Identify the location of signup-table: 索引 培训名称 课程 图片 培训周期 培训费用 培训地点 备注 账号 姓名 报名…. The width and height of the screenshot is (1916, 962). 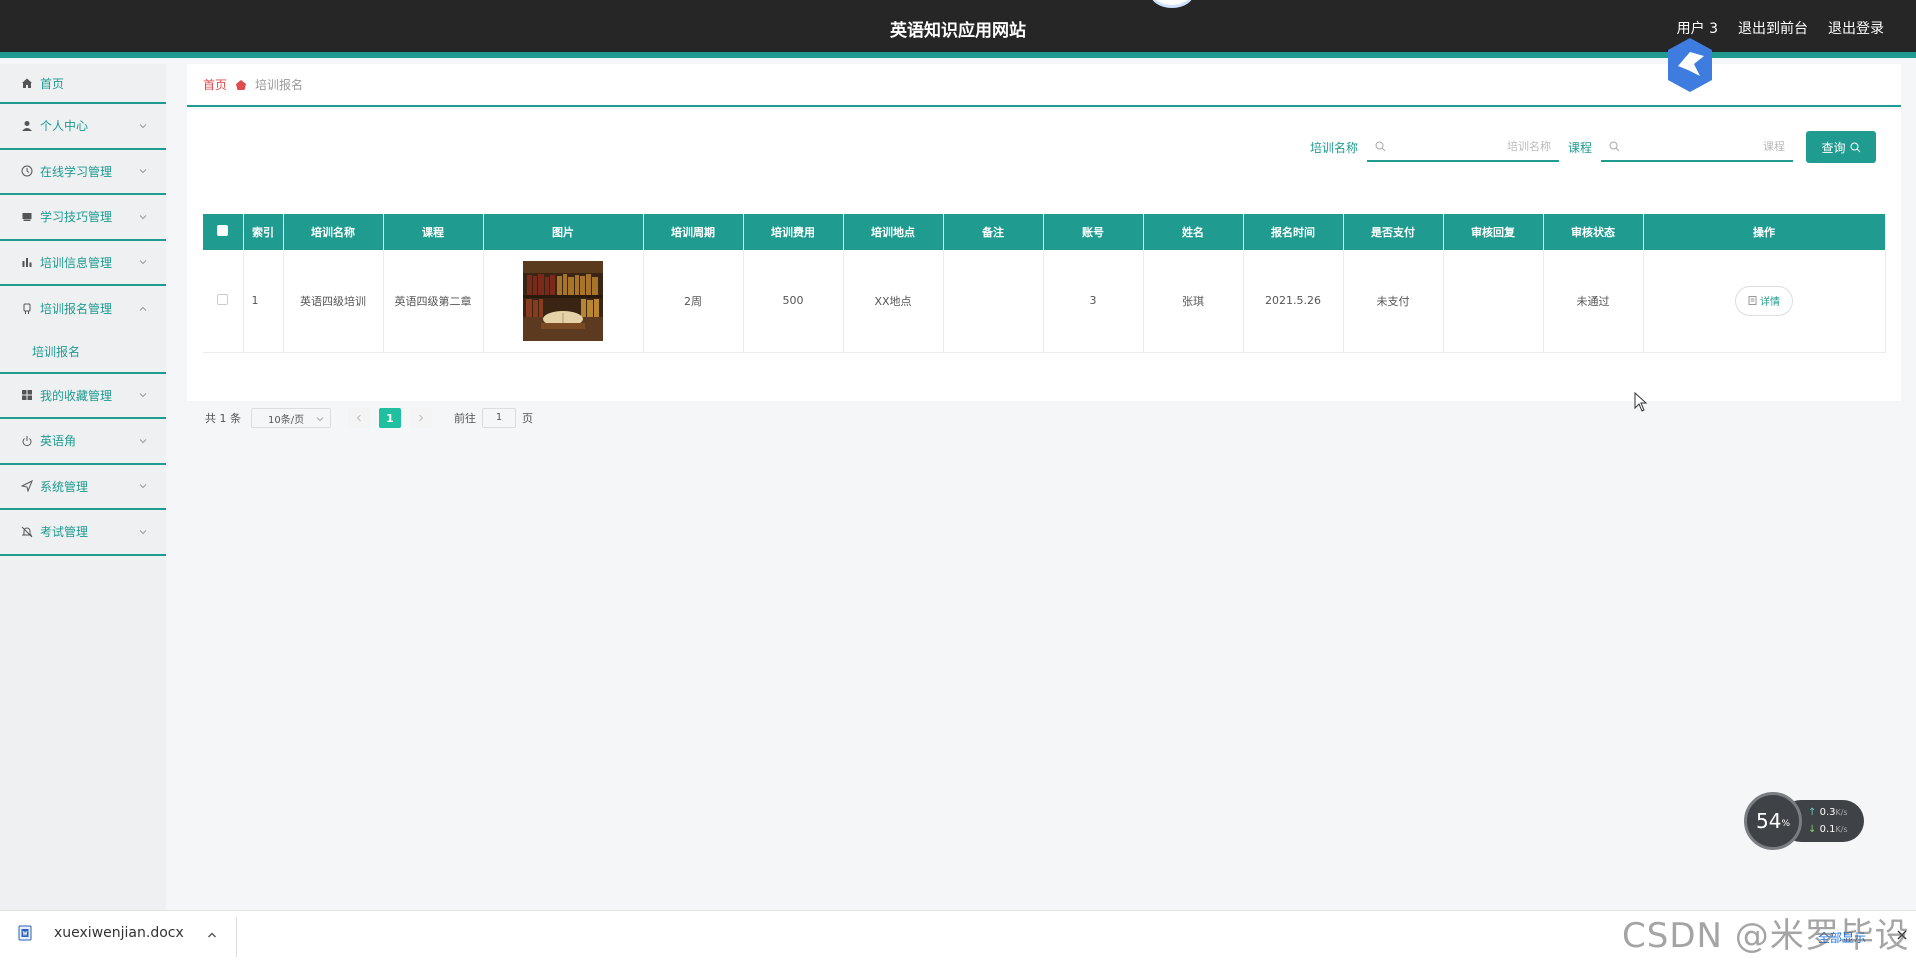
(1044, 283).